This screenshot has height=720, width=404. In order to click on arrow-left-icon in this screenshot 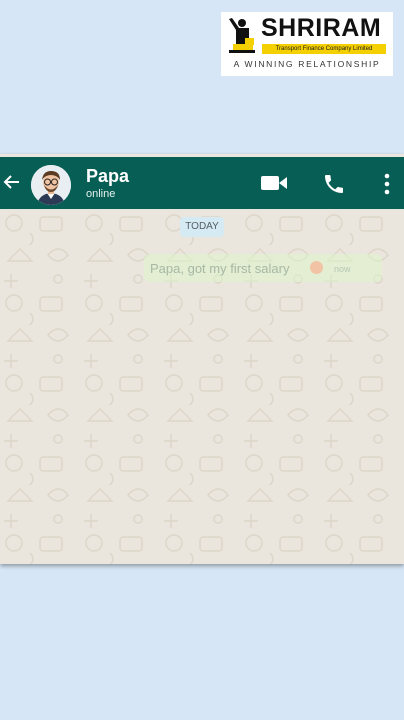, I will do `click(12, 182)`.